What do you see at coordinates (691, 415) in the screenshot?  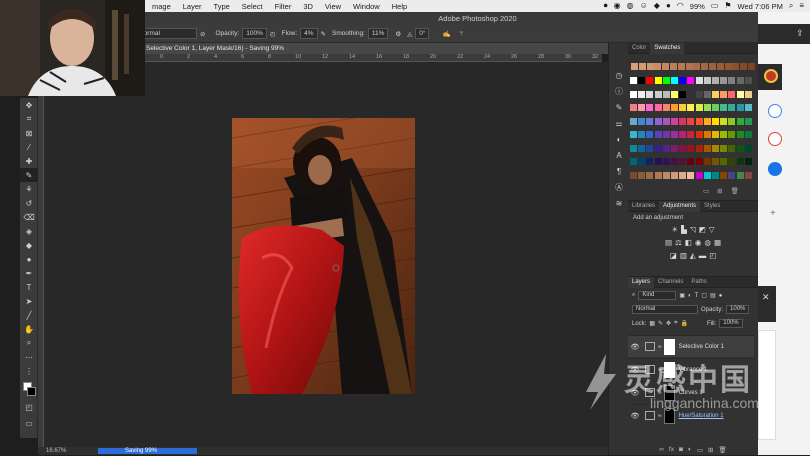 I see `layer-row: 👁 ∞ Hue/Saturation 1` at bounding box center [691, 415].